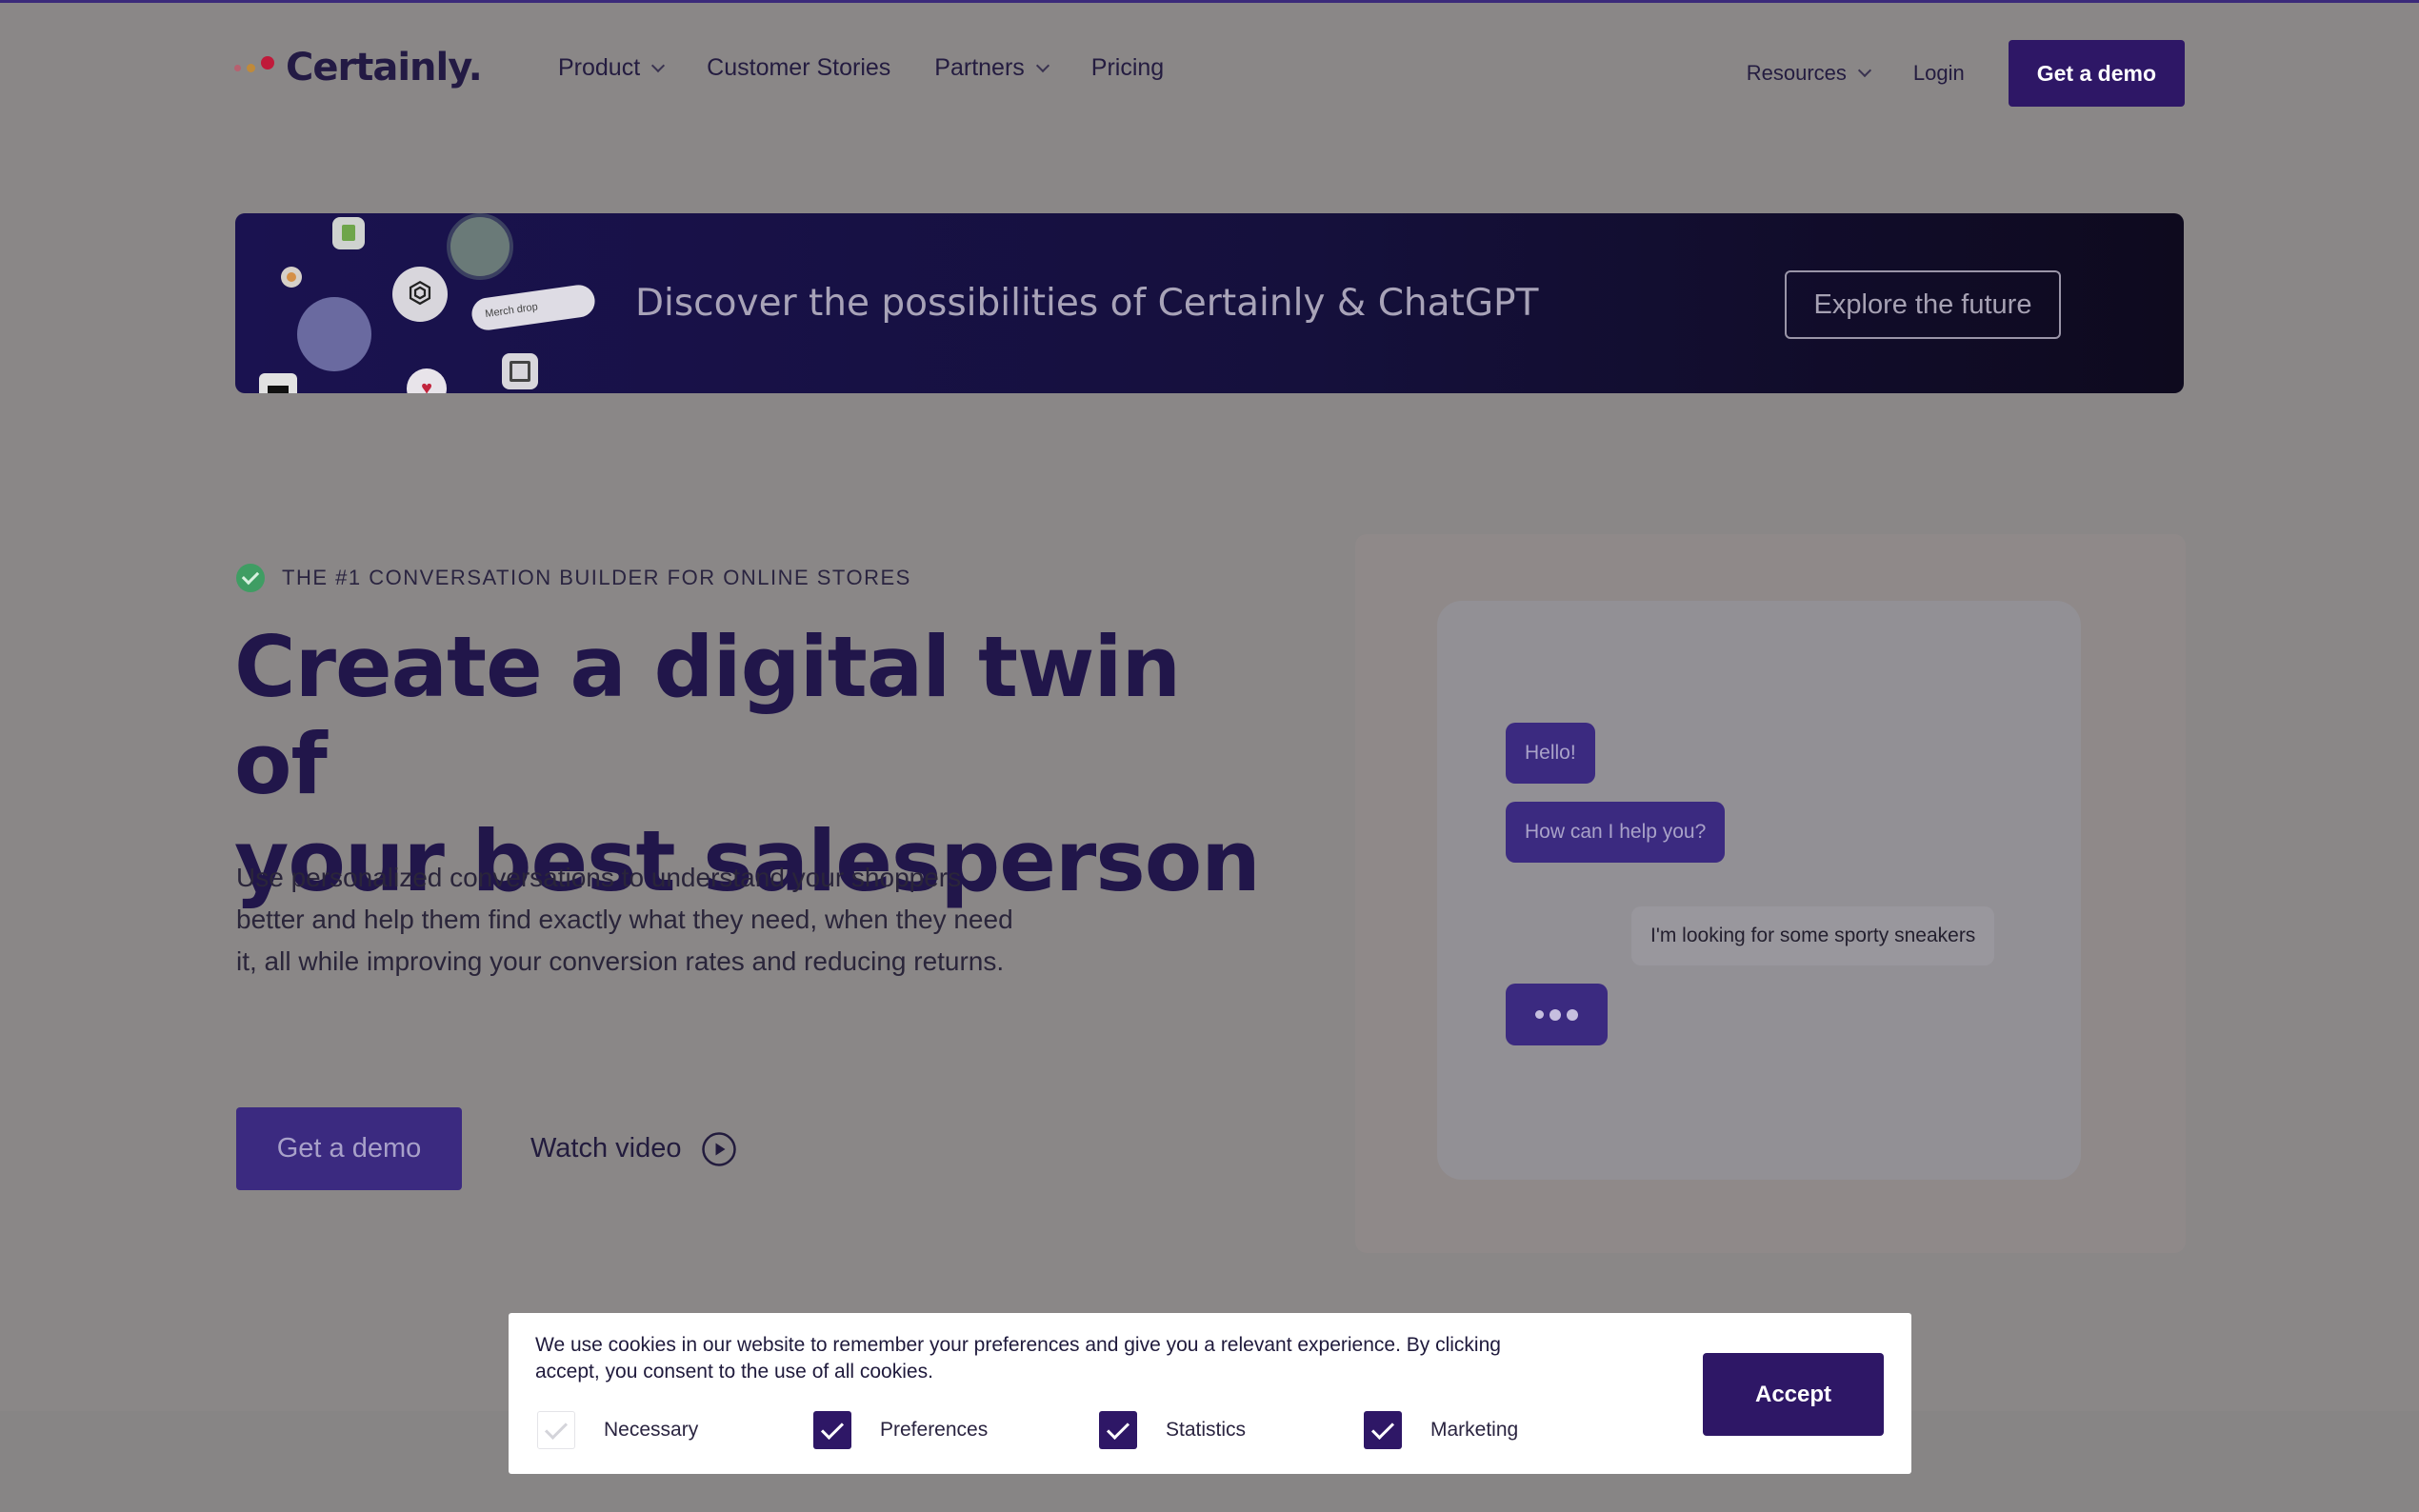 Image resolution: width=2419 pixels, height=1512 pixels. Describe the element at coordinates (420, 294) in the screenshot. I see `openai-icon` at that location.